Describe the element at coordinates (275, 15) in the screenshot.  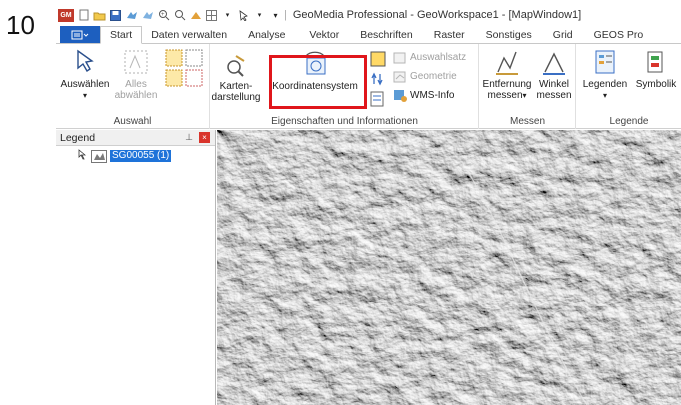
I see `customize-toolbar-icon: ▾` at that location.